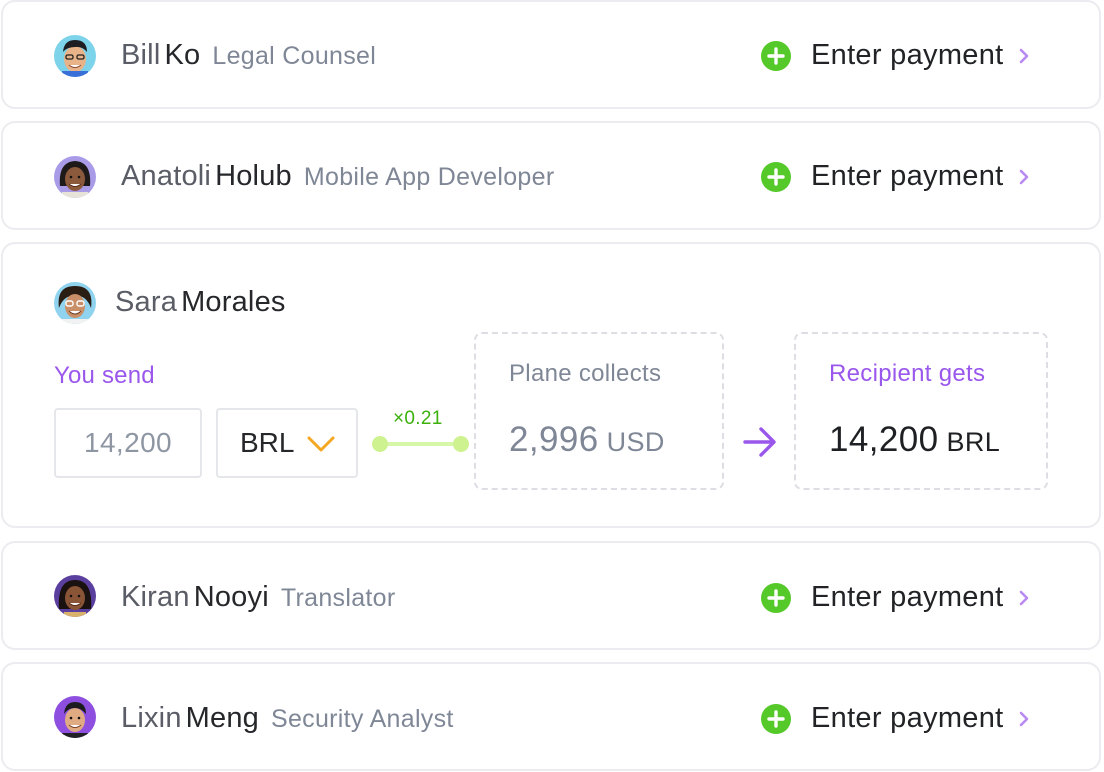  What do you see at coordinates (884, 439) in the screenshot?
I see `recipient-amount-value: 14,200` at bounding box center [884, 439].